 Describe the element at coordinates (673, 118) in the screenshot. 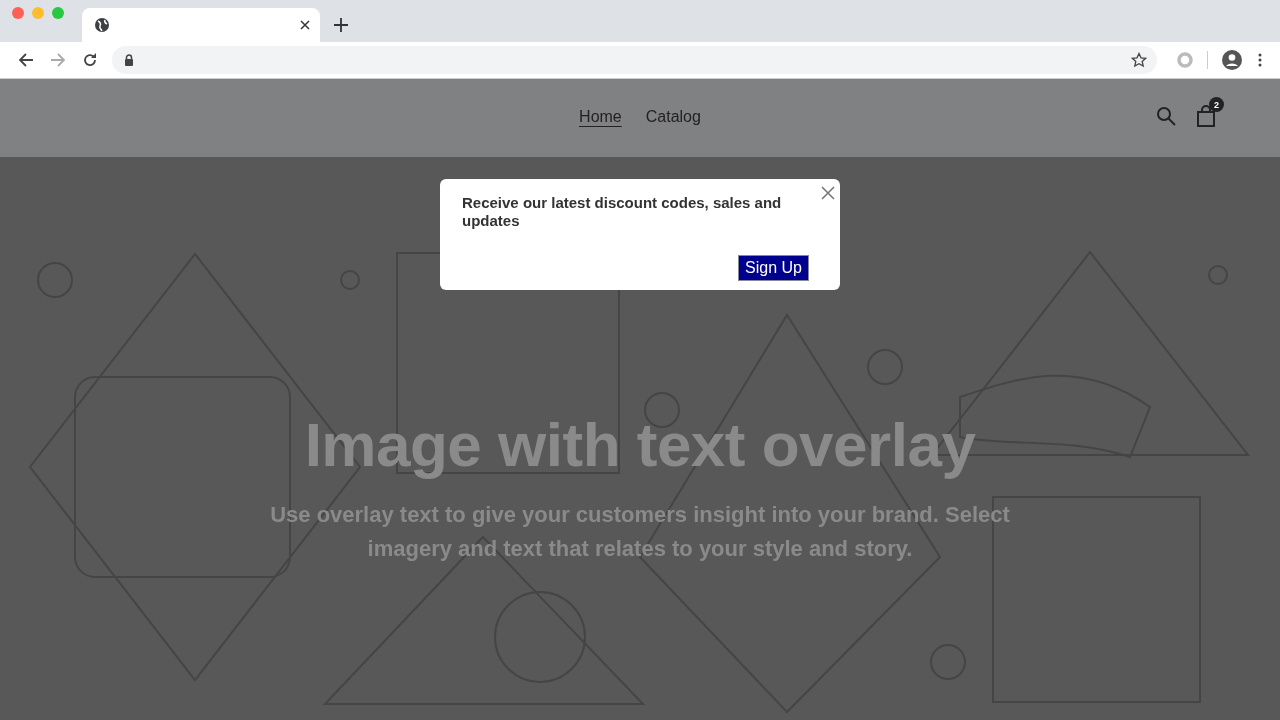

I see `nav-link: Catalog` at that location.